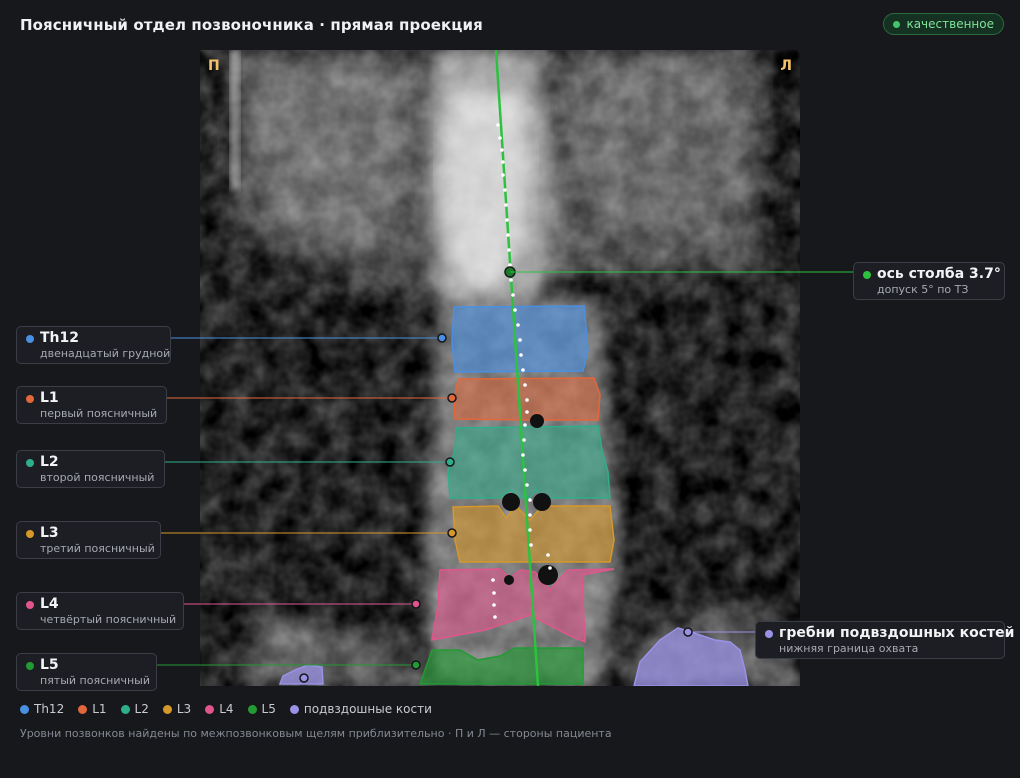 This screenshot has height=778, width=1020. I want to click on legend: Th12 L1 L2 L3 L4 L5 подвздошные кости, so click(226, 709).